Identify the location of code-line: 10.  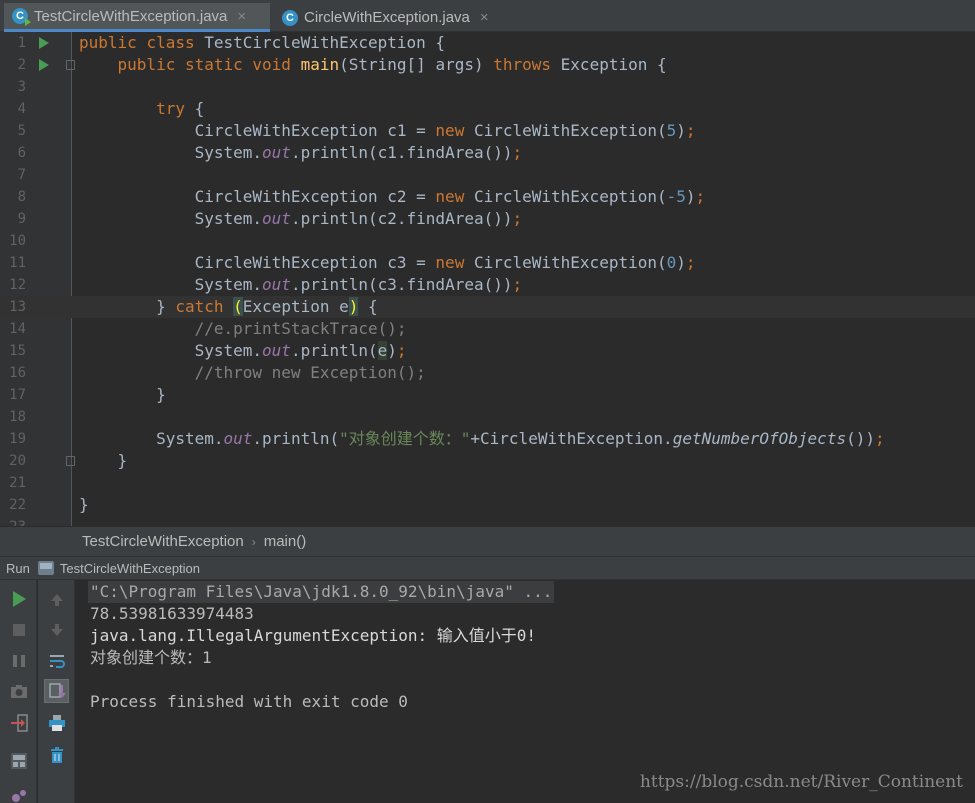
(17, 241).